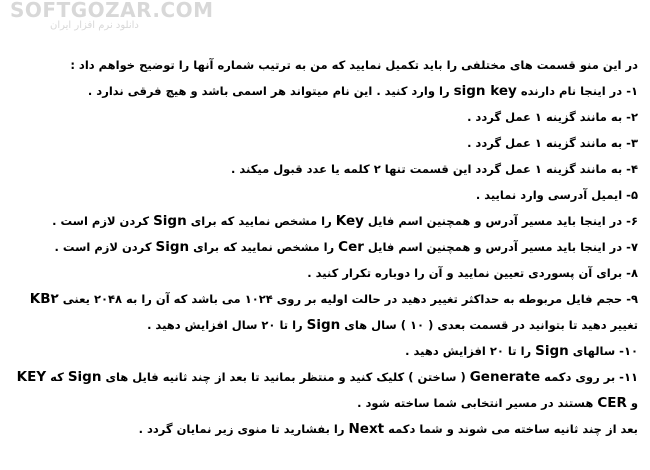 The width and height of the screenshot is (650, 470). I want to click on text-run: ۳- به مانند گزینه ۱ عمل گردد ., so click(552, 143).